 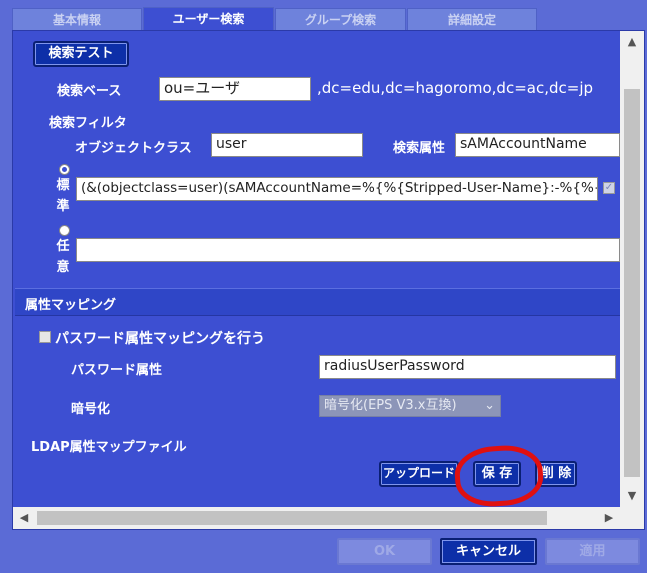 I want to click on password-mapping-checkbox, so click(x=45, y=337).